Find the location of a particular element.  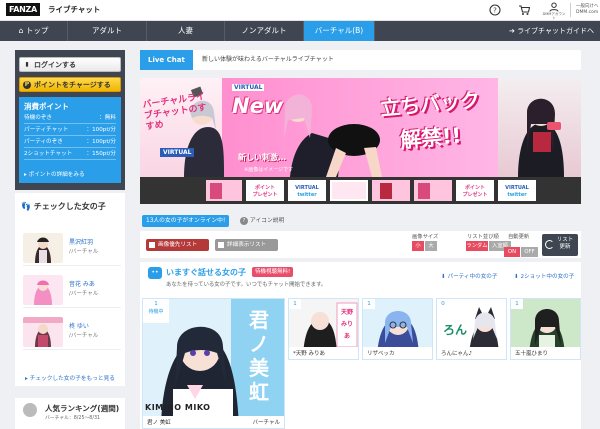

service-name: ライブチャット is located at coordinates (74, 9).